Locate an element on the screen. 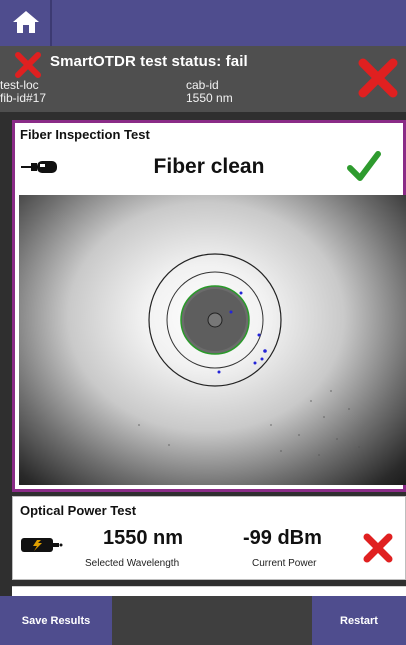  save-results-button: Save Results is located at coordinates (56, 620).